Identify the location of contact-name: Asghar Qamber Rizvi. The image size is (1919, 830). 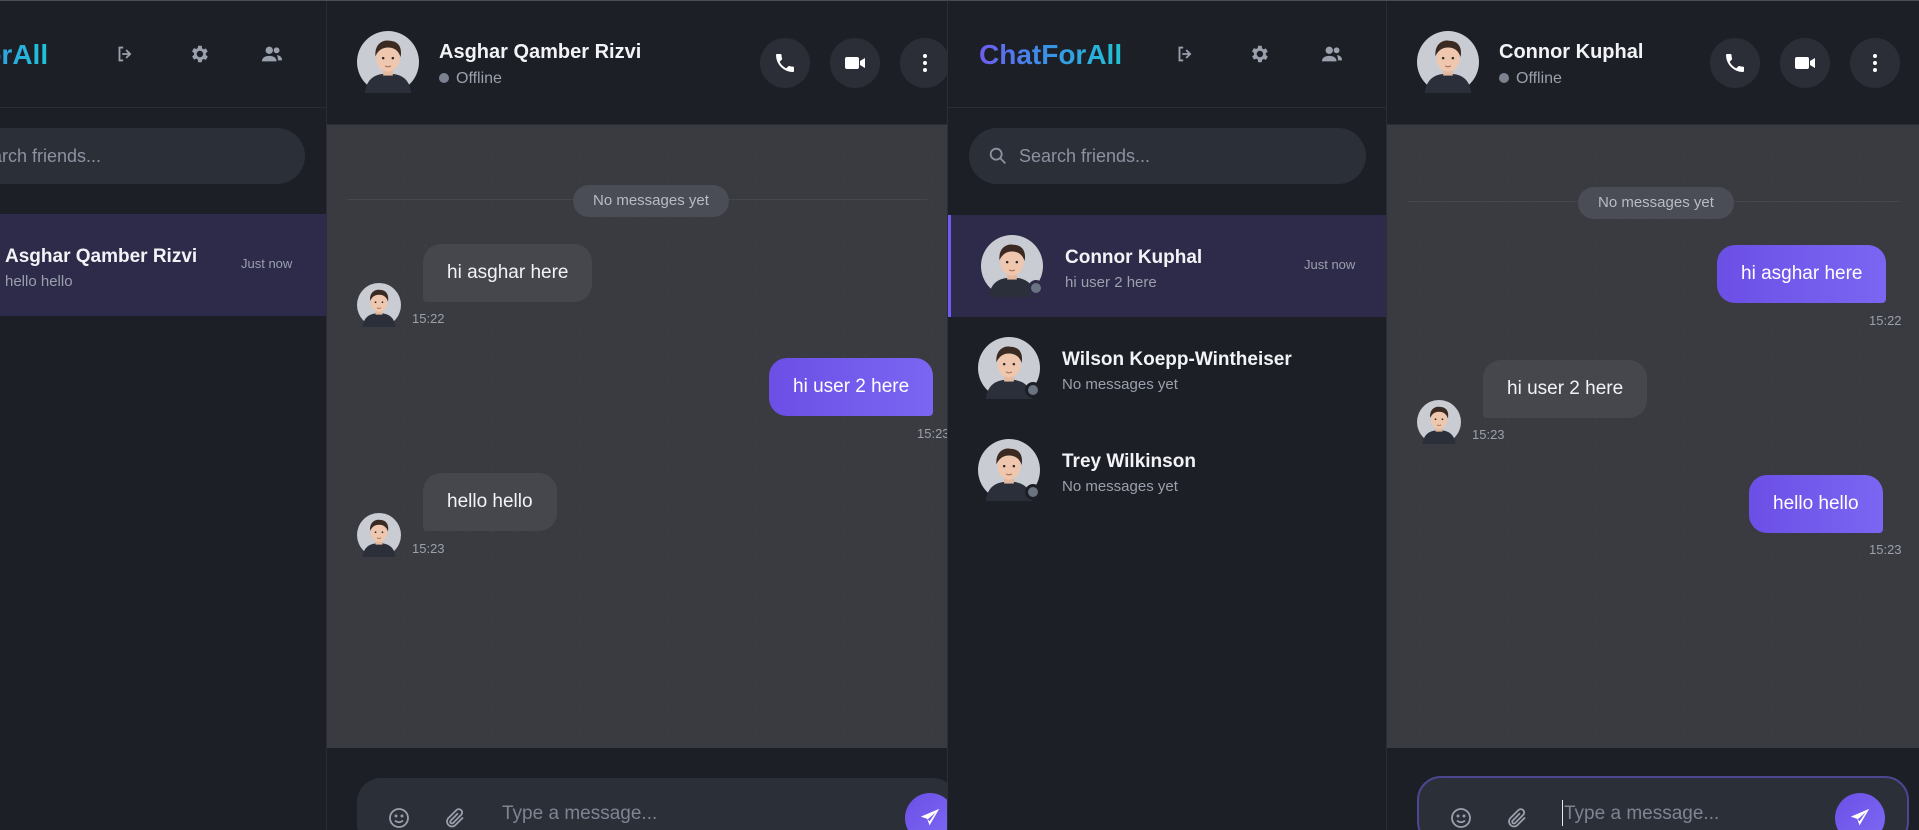
(101, 256).